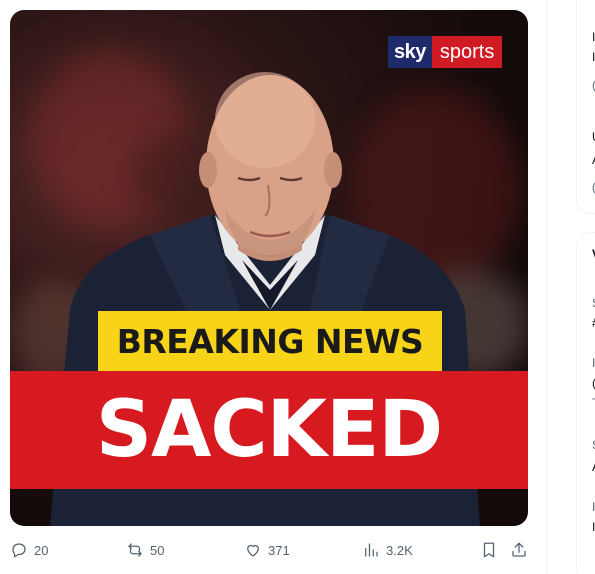 This screenshot has height=574, width=595. What do you see at coordinates (157, 550) in the screenshot?
I see `retweet-count: 50` at bounding box center [157, 550].